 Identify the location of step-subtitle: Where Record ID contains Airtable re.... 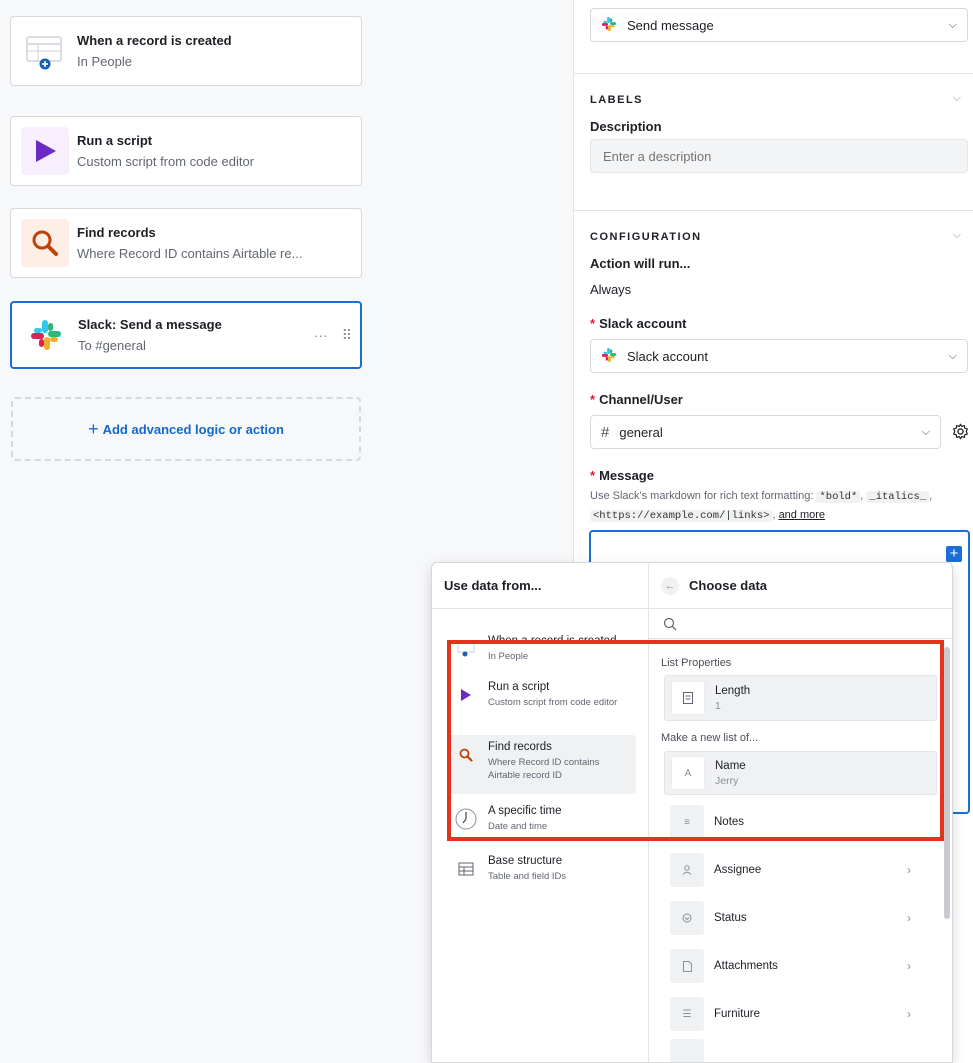
(190, 253).